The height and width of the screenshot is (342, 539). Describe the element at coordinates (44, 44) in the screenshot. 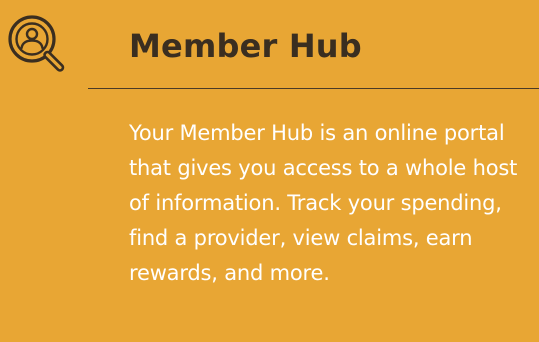

I see `member-search-icon` at that location.